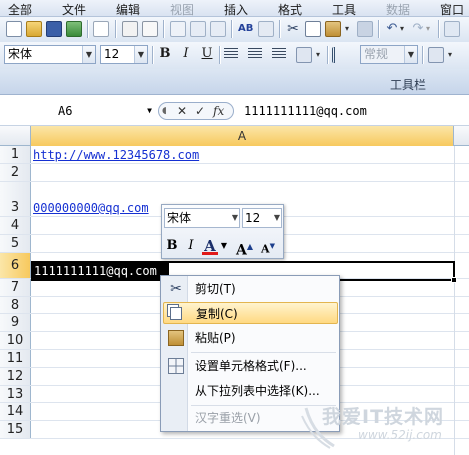 The height and width of the screenshot is (455, 469). What do you see at coordinates (78, 111) in the screenshot?
I see `name-box: A6 ▼` at bounding box center [78, 111].